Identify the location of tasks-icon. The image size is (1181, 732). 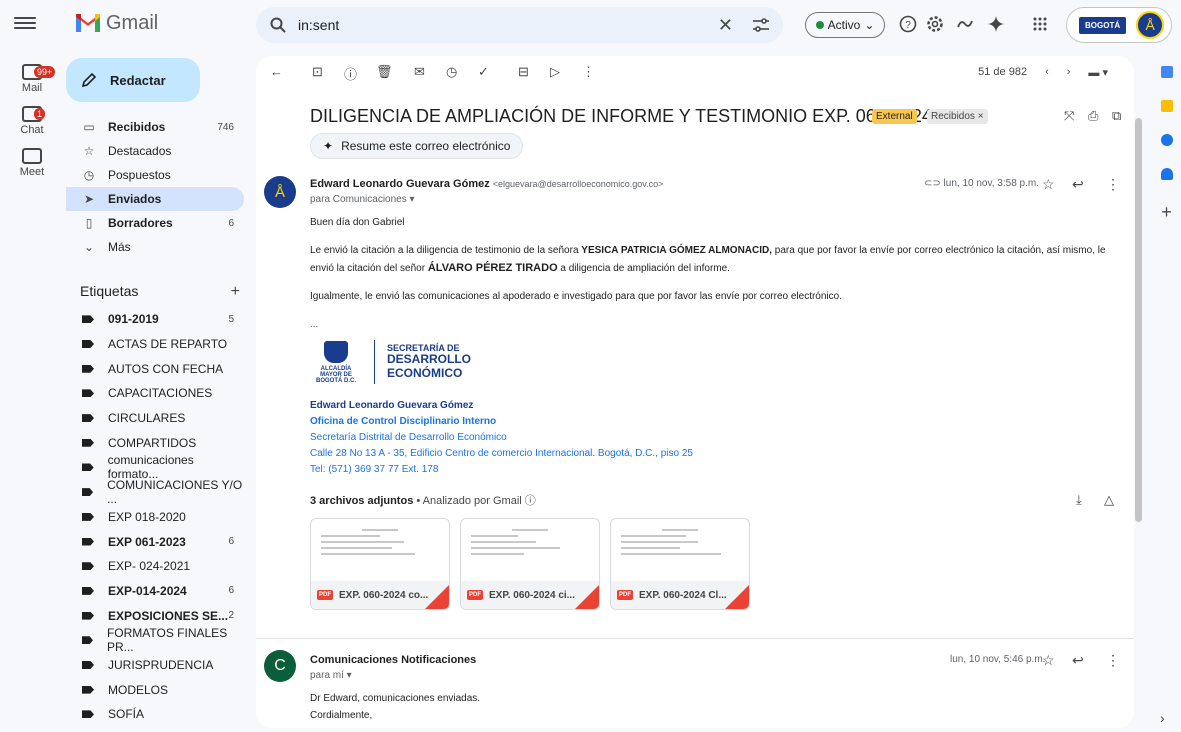
(1166, 140).